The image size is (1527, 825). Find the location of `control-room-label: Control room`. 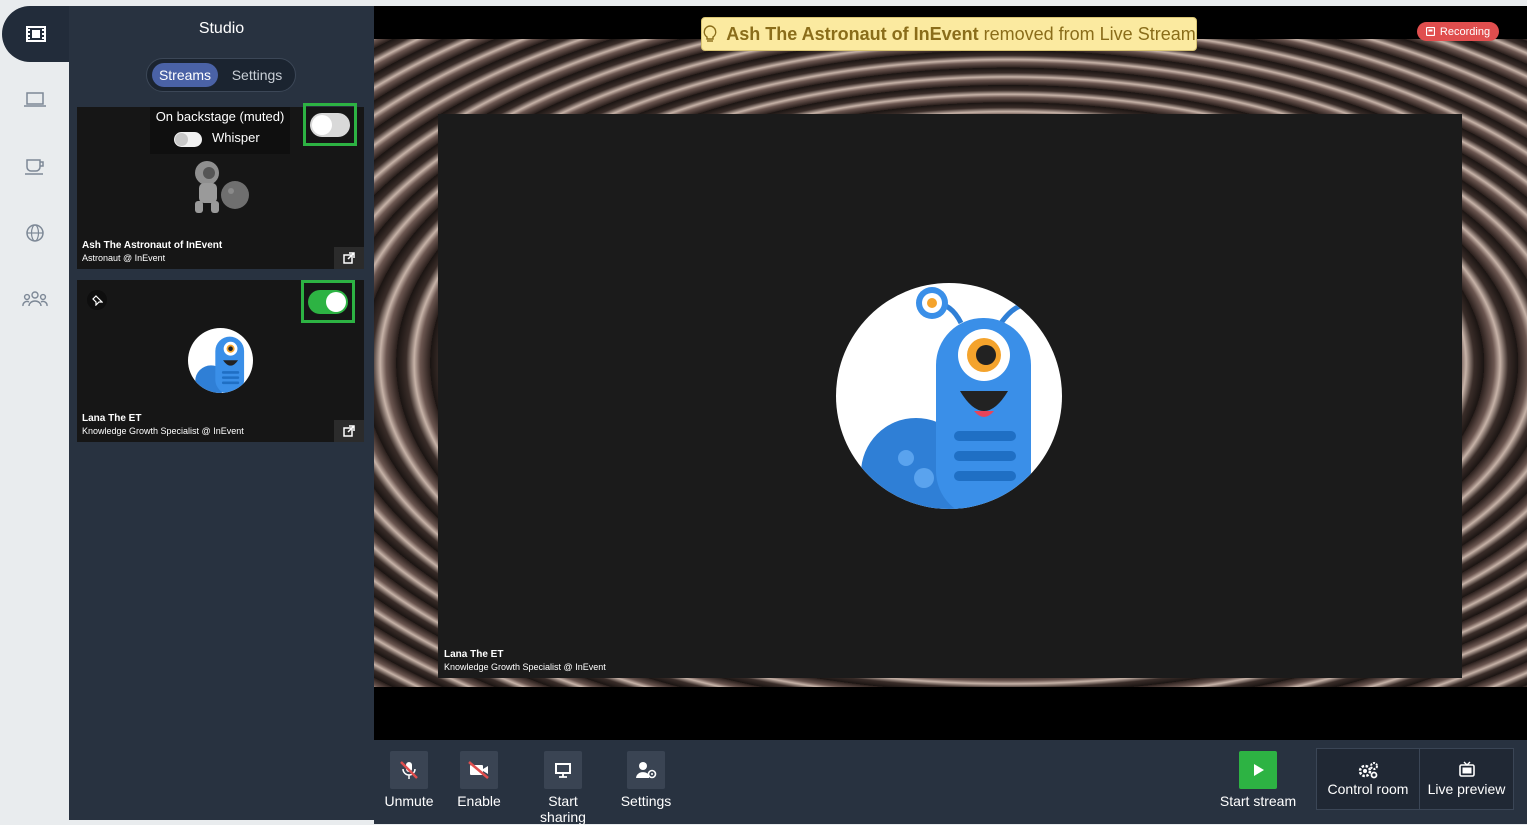

control-room-label: Control room is located at coordinates (1368, 789).